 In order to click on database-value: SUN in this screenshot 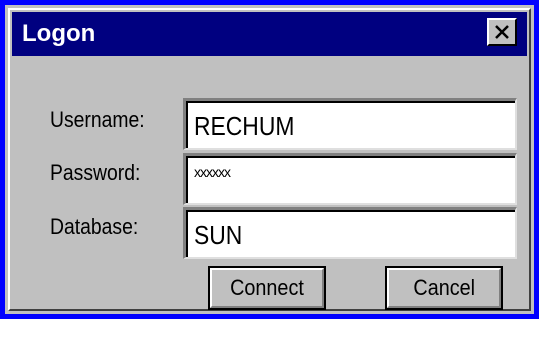, I will do `click(218, 235)`.